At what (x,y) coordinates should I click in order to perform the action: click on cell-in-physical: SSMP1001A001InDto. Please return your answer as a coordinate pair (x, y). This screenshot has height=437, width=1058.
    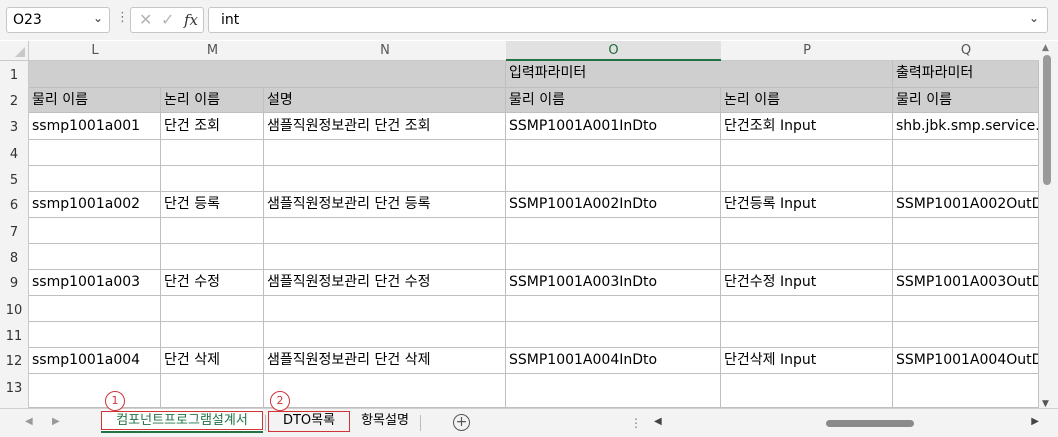
    Looking at the image, I should click on (613, 126).